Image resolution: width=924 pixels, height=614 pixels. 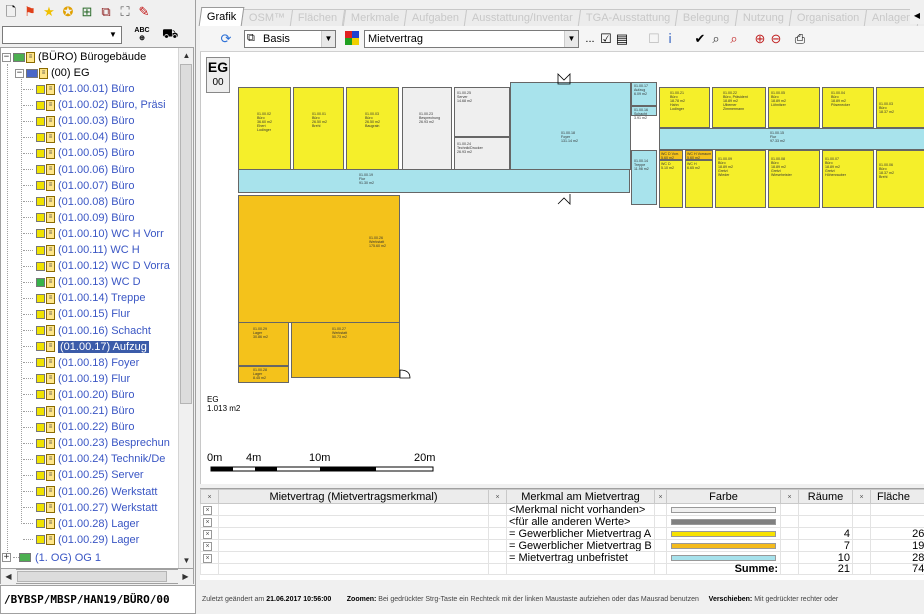 What do you see at coordinates (644, 94) in the screenshot?
I see `room-01.00.17: 01.00.17 Aufzug 6.09 m2` at bounding box center [644, 94].